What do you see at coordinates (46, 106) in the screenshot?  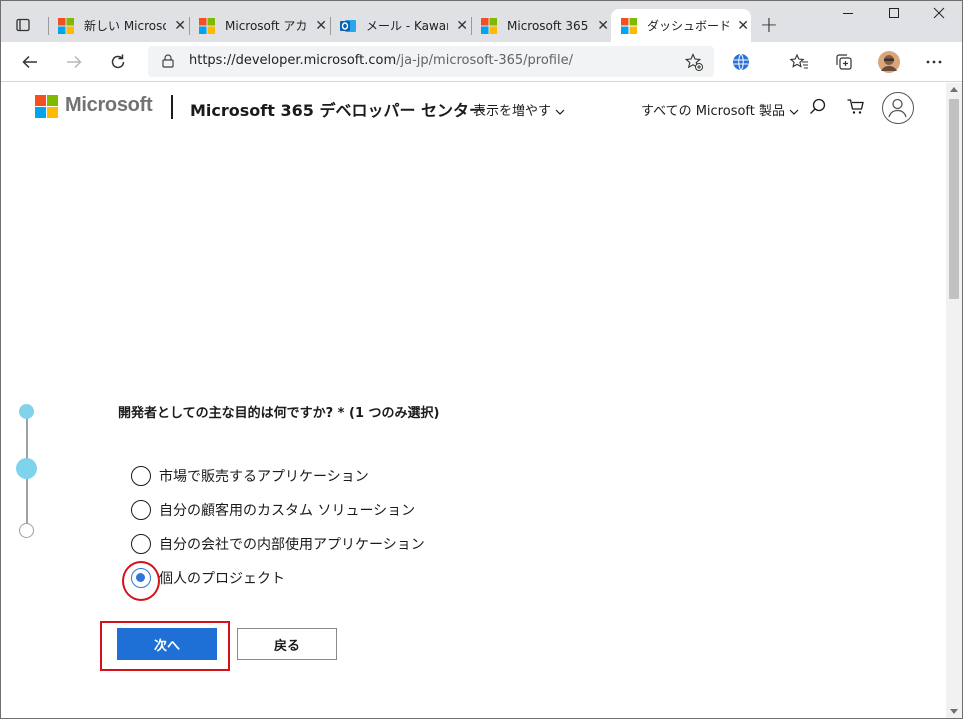 I see `microsoft-logo-icon` at bounding box center [46, 106].